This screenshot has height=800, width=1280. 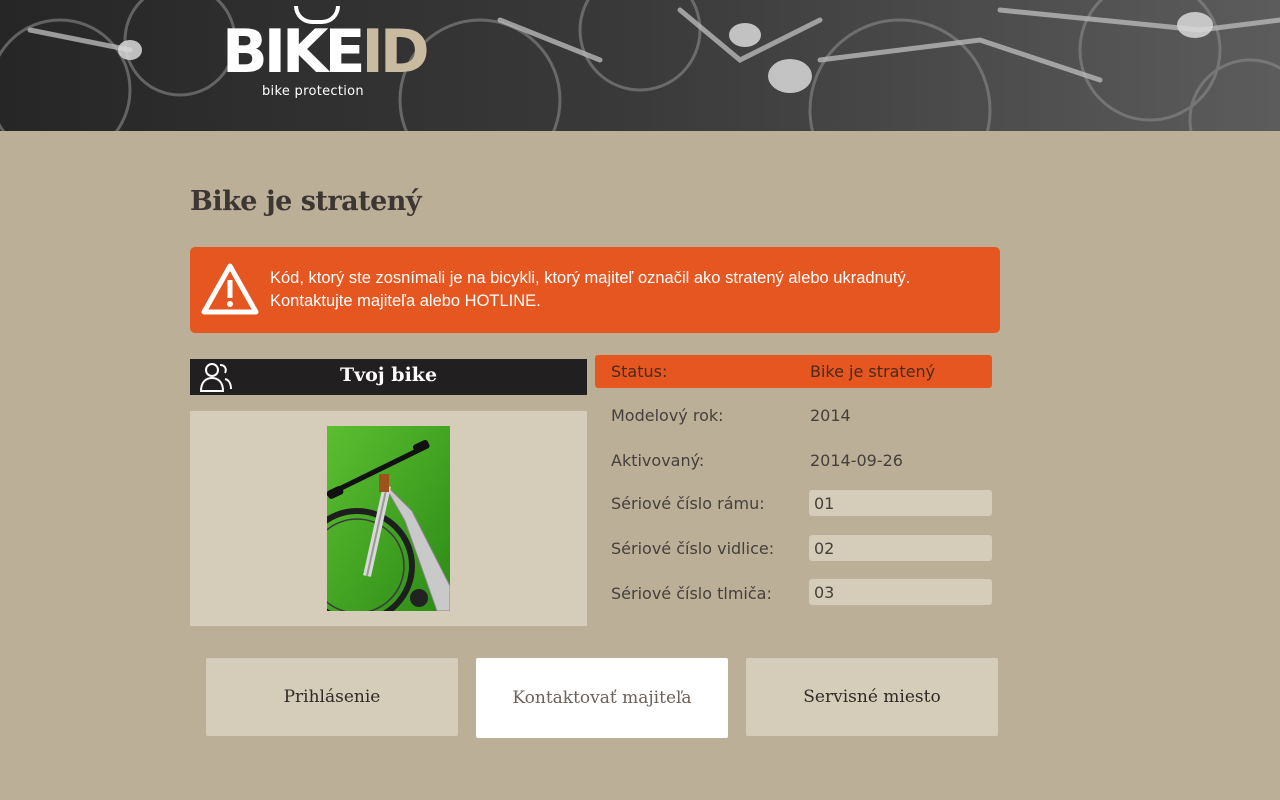 I want to click on fork-serial-field: 02, so click(x=900, y=548).